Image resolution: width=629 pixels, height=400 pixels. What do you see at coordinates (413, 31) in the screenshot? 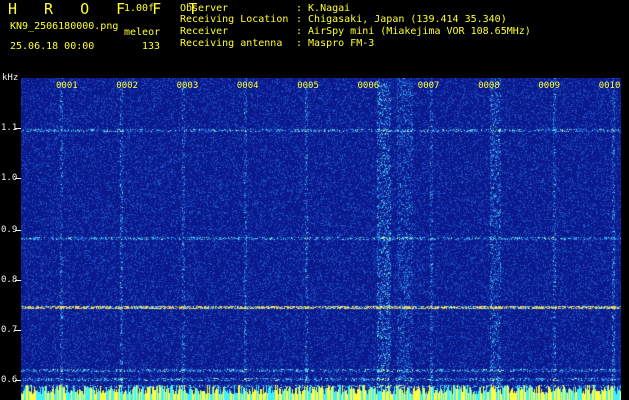
I see `receiver-value: : AirSpy mini (Miakejima VOR 108.65MHz)` at bounding box center [413, 31].